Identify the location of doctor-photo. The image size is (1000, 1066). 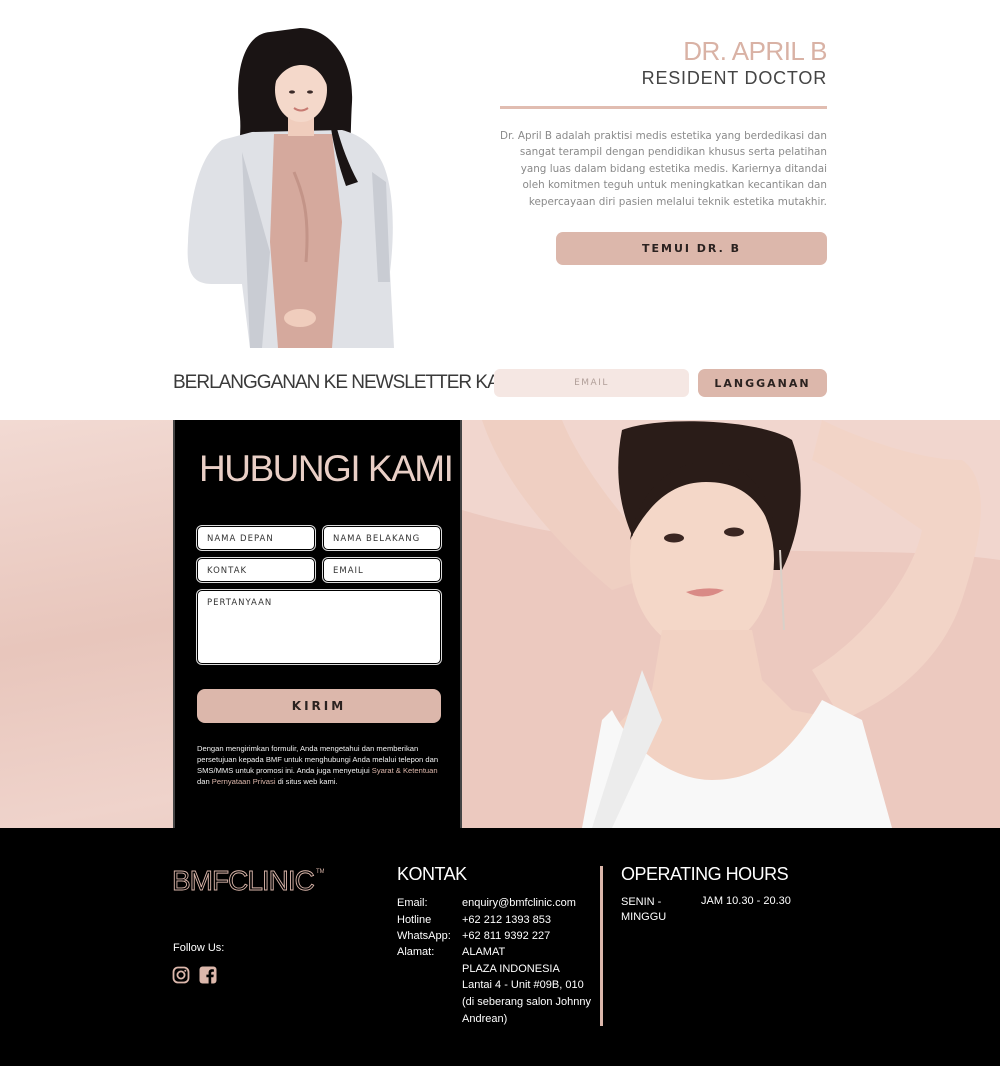
(290, 188).